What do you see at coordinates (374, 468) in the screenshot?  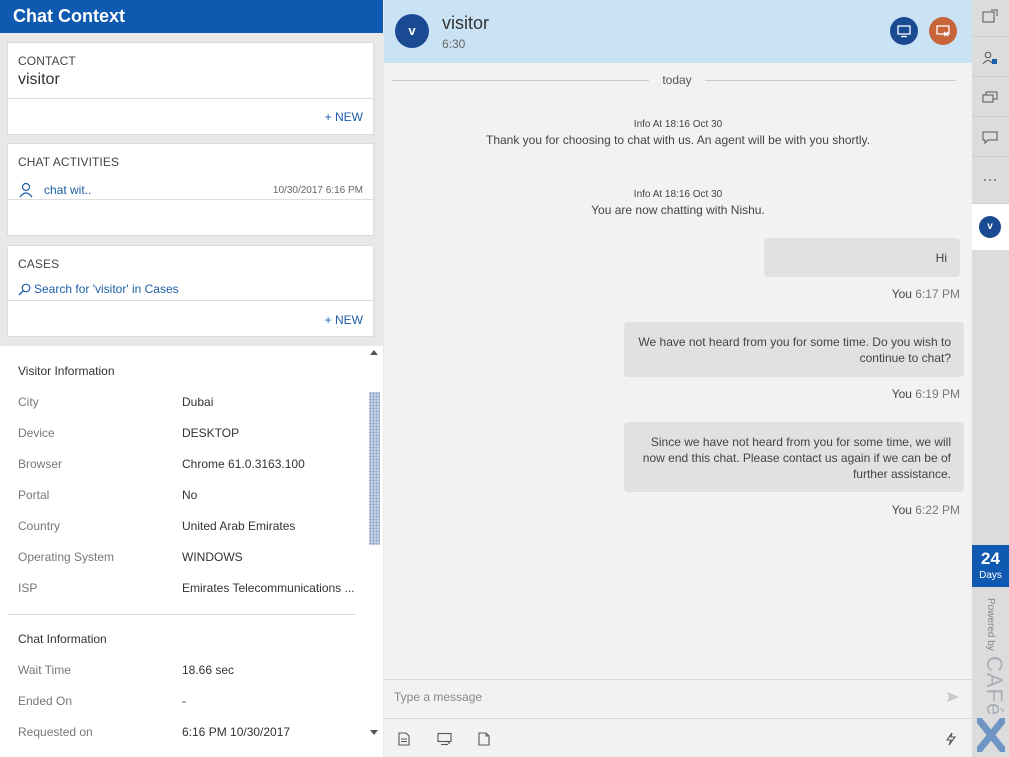 I see `scroll-thumb` at bounding box center [374, 468].